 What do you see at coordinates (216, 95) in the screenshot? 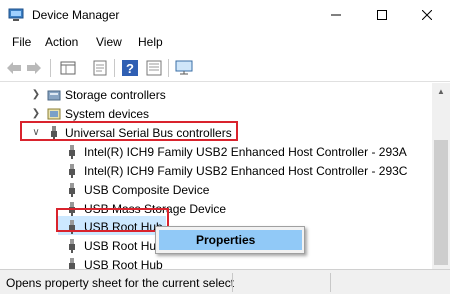
I see `tree-item-storage-controllers: ❯ Storage controllers` at bounding box center [216, 95].